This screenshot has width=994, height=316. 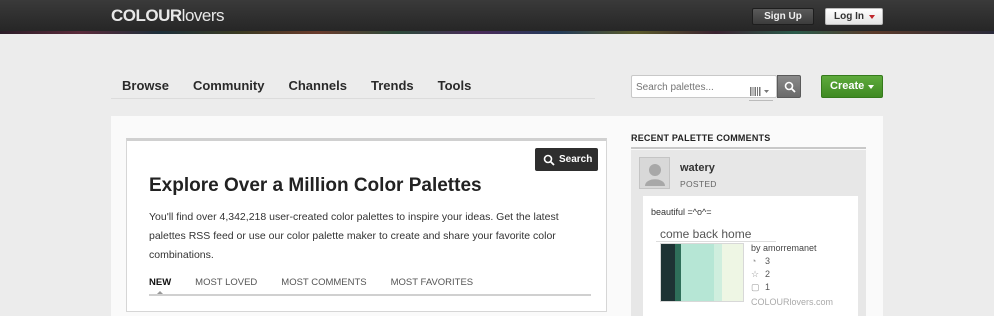 What do you see at coordinates (705, 234) in the screenshot?
I see `palette-title: come back home` at bounding box center [705, 234].